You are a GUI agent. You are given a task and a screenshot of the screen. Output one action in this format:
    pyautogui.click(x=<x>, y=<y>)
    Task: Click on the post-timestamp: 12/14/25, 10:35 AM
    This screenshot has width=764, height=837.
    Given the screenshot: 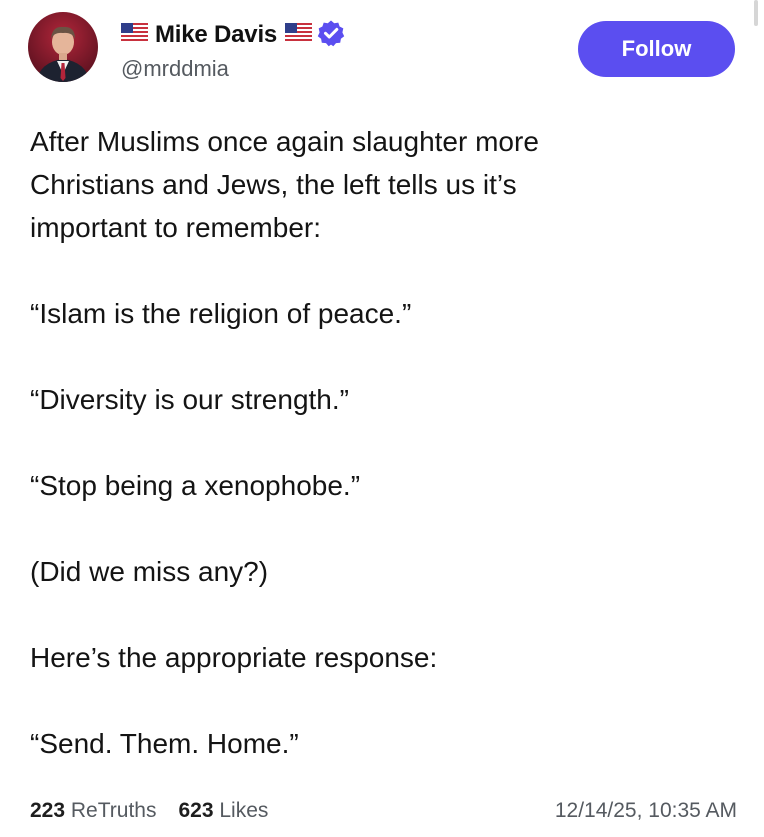 What is the action you would take?
    pyautogui.click(x=646, y=811)
    